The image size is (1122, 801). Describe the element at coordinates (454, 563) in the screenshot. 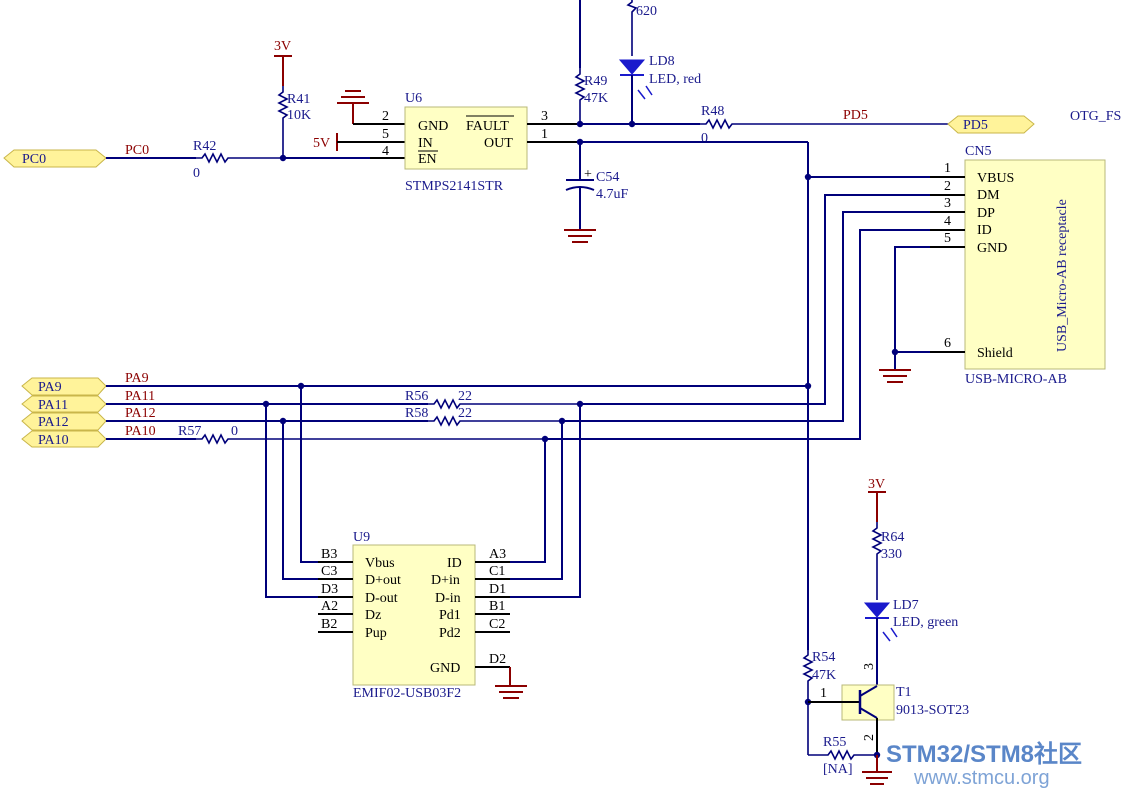

I see `u9-pin-id: ID` at that location.